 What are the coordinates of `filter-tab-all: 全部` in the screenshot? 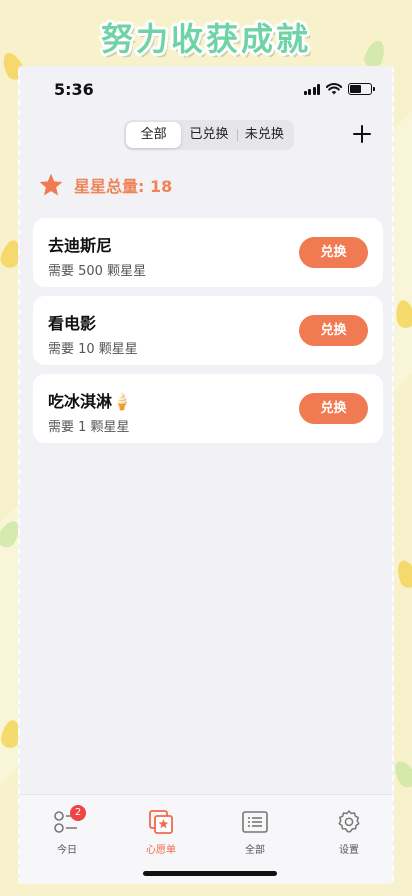 It's located at (154, 135).